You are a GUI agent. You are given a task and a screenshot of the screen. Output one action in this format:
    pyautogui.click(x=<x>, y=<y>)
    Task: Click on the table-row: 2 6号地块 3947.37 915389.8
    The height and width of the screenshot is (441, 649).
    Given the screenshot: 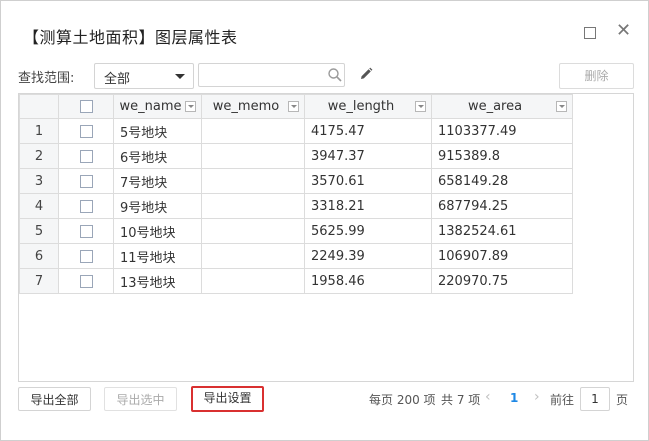 What is the action you would take?
    pyautogui.click(x=296, y=156)
    